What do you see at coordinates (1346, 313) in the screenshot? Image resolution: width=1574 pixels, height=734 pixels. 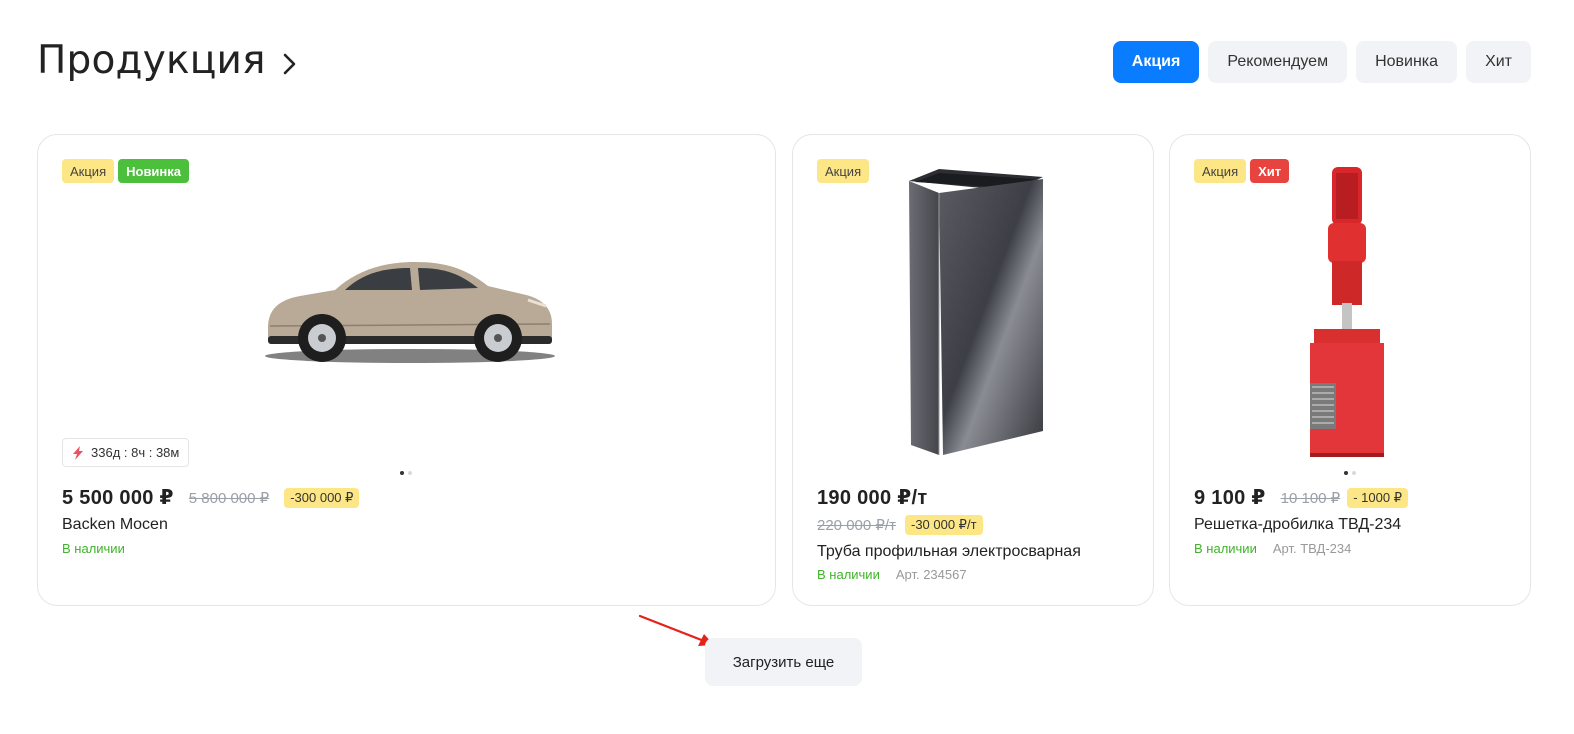 I see `crusher-grate-image` at bounding box center [1346, 313].